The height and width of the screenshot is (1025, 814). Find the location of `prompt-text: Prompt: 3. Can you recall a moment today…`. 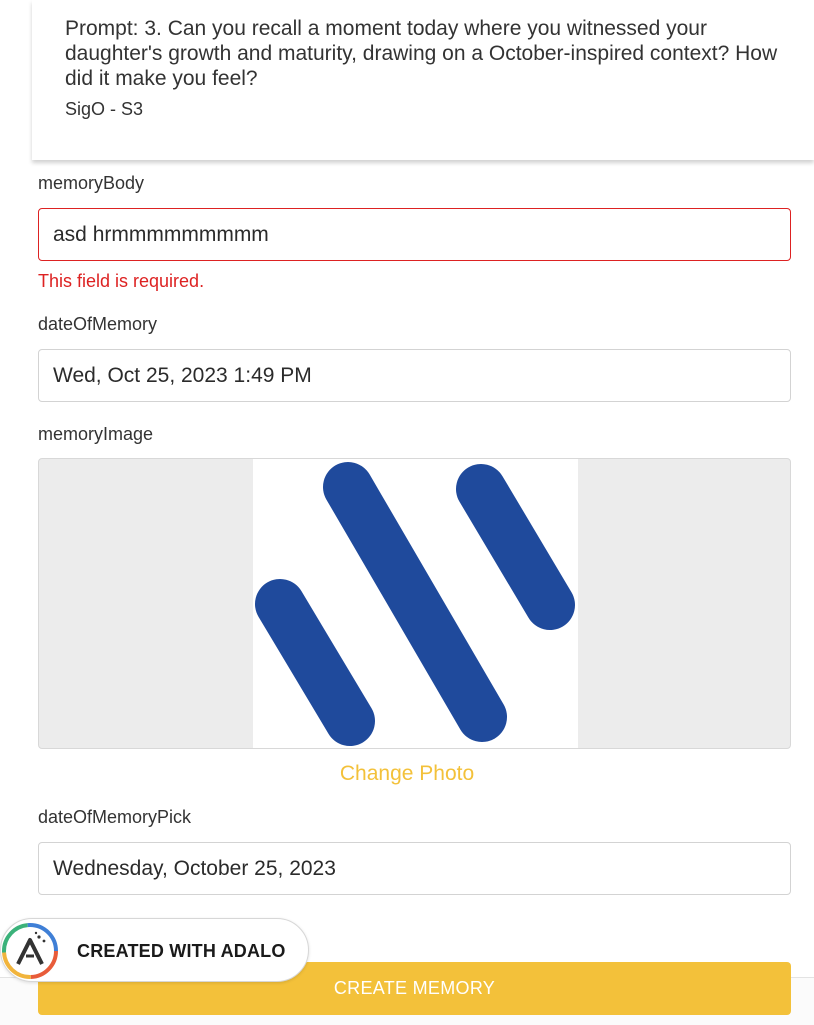

prompt-text: Prompt: 3. Can you recall a moment today… is located at coordinates (421, 53).